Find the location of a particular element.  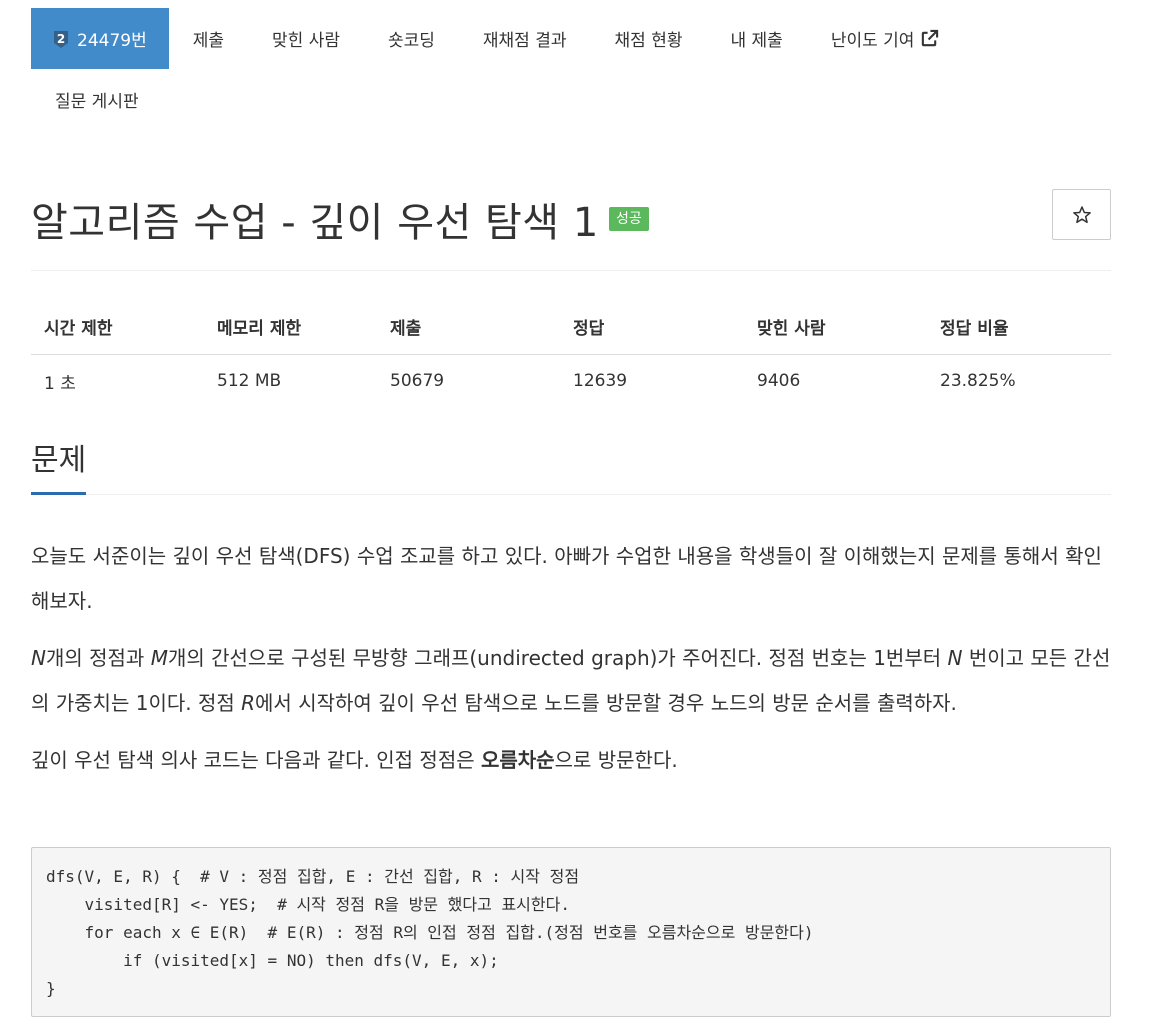

value-accept-ratio: 23.825% is located at coordinates (978, 381).